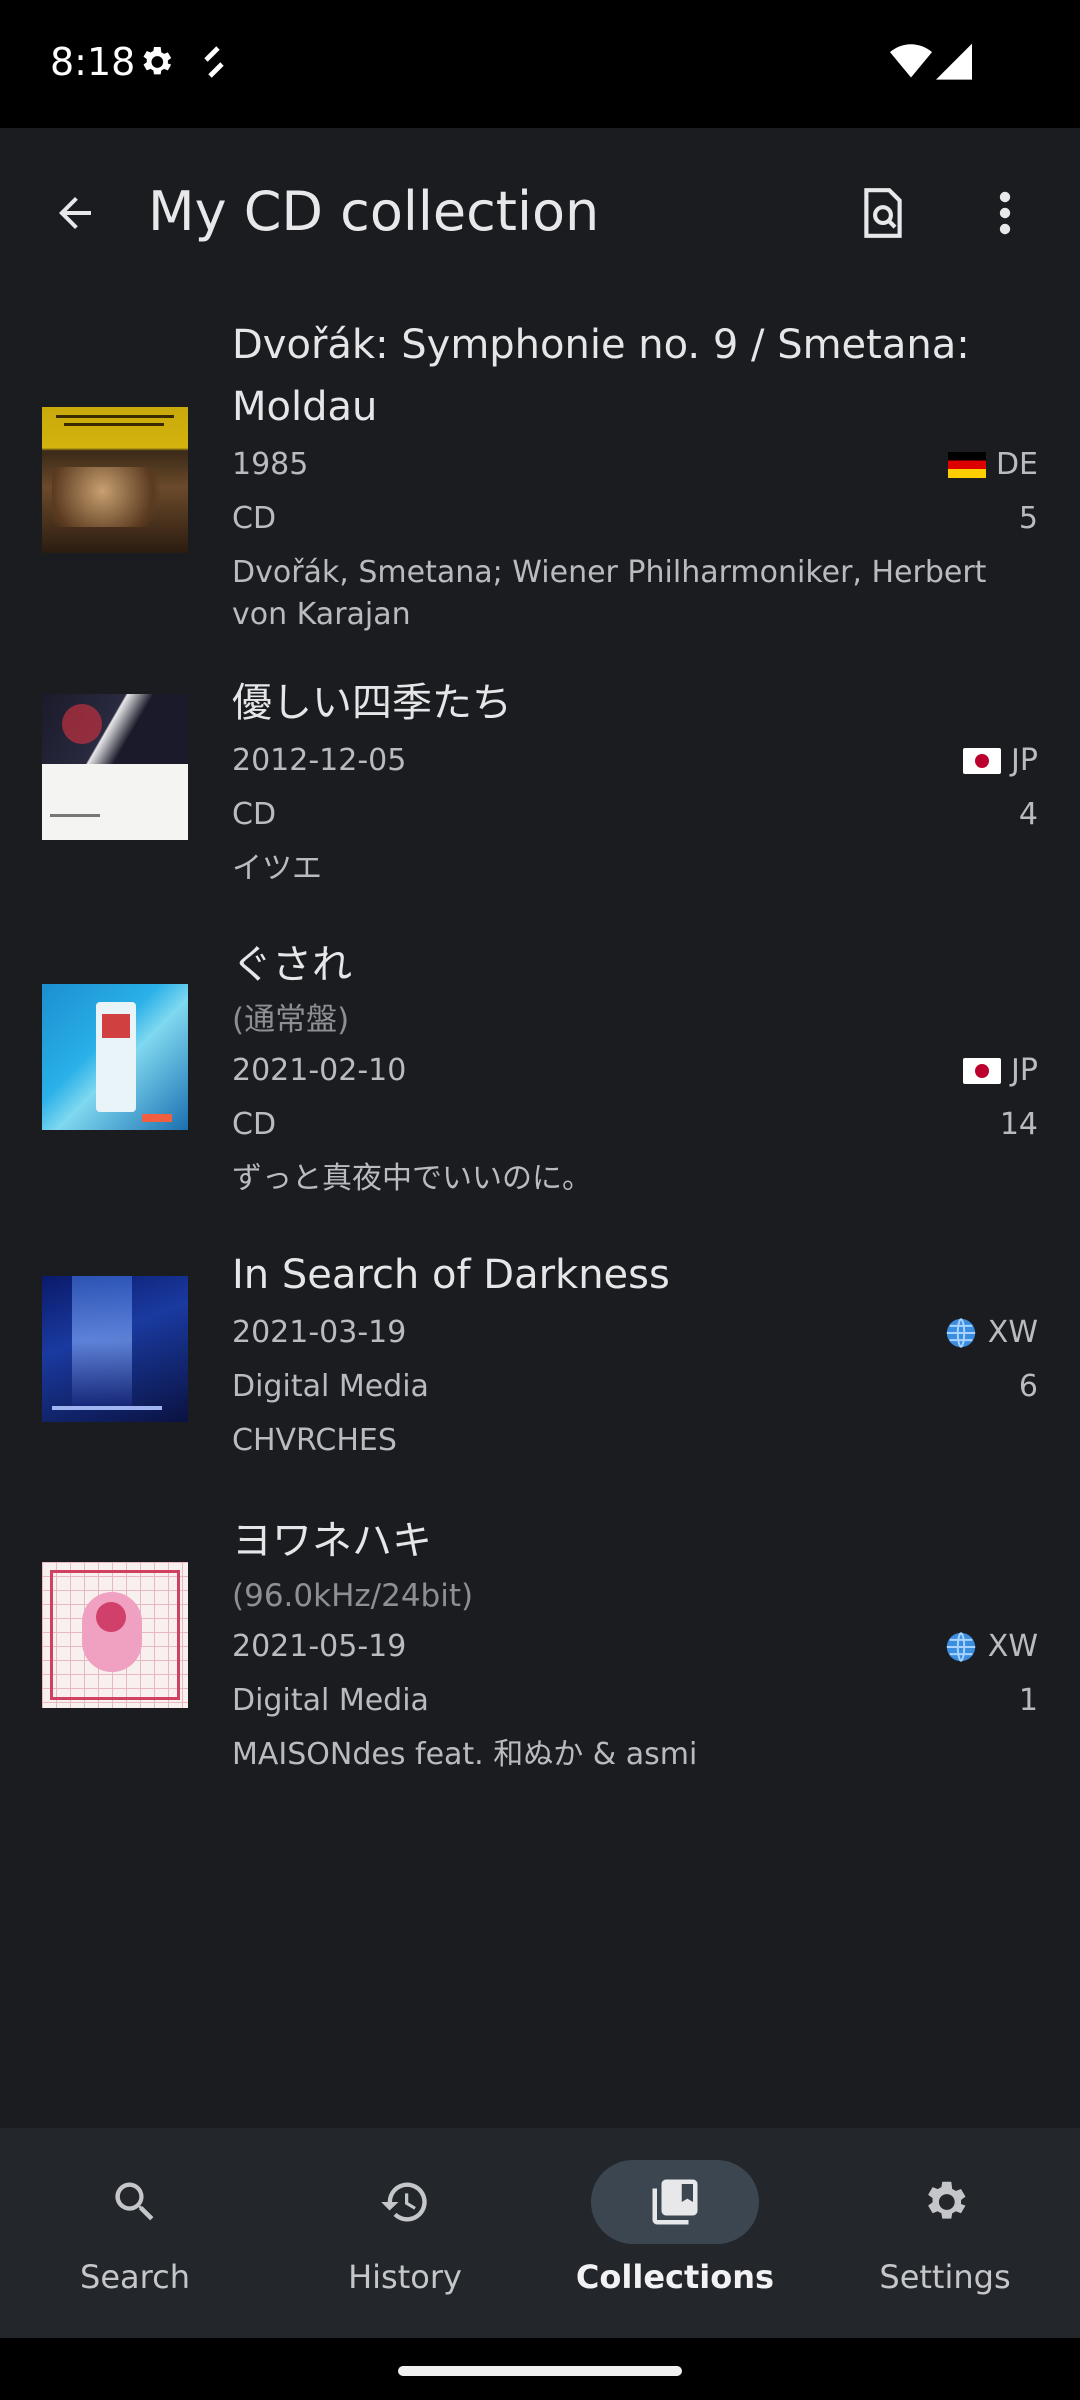 The height and width of the screenshot is (2400, 1080). What do you see at coordinates (635, 1333) in the screenshot?
I see `item-date-row: 2021-03-19 XW` at bounding box center [635, 1333].